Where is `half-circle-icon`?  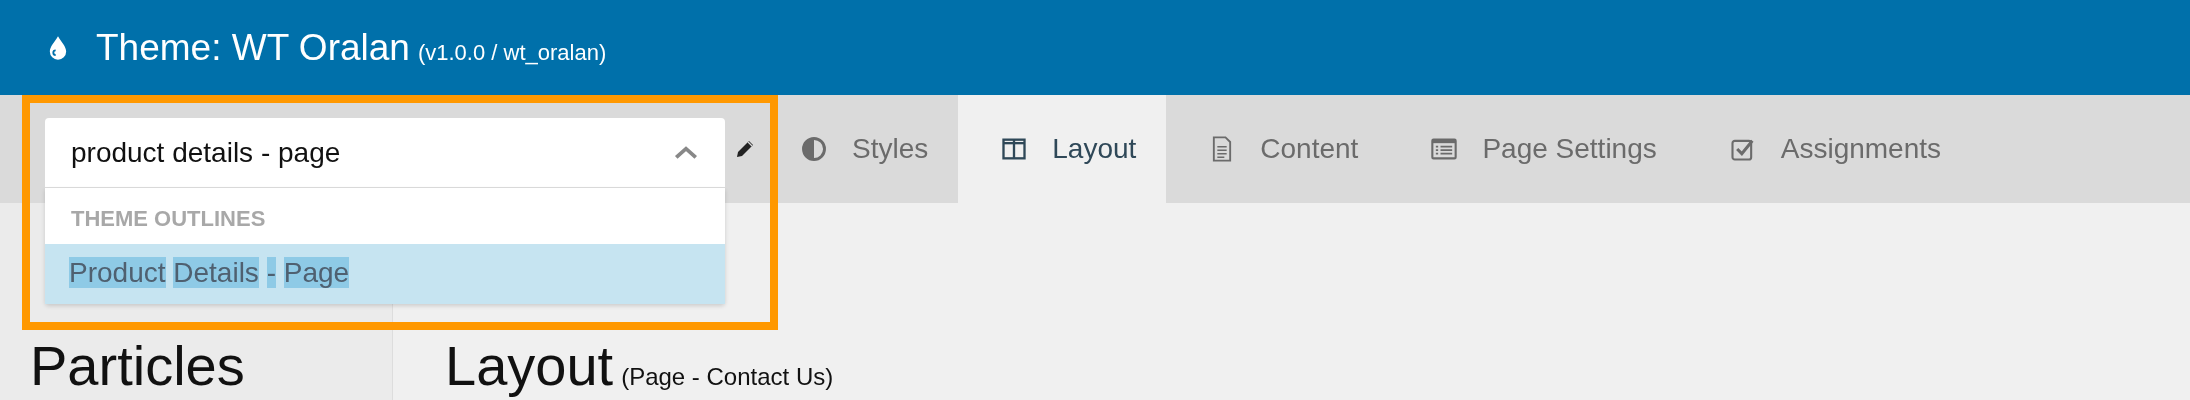
half-circle-icon is located at coordinates (814, 149).